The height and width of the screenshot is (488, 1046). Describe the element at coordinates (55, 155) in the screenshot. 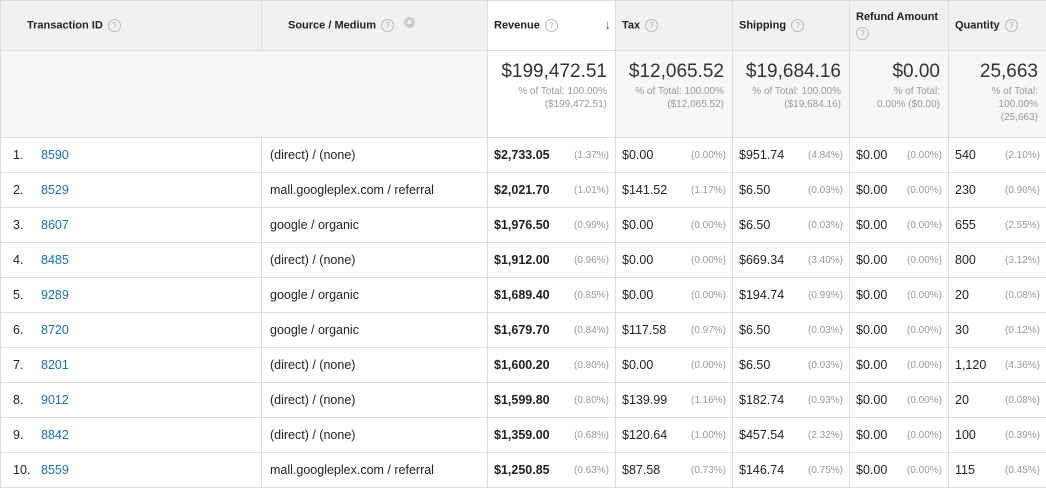

I see `transaction-id-link: 8590` at that location.